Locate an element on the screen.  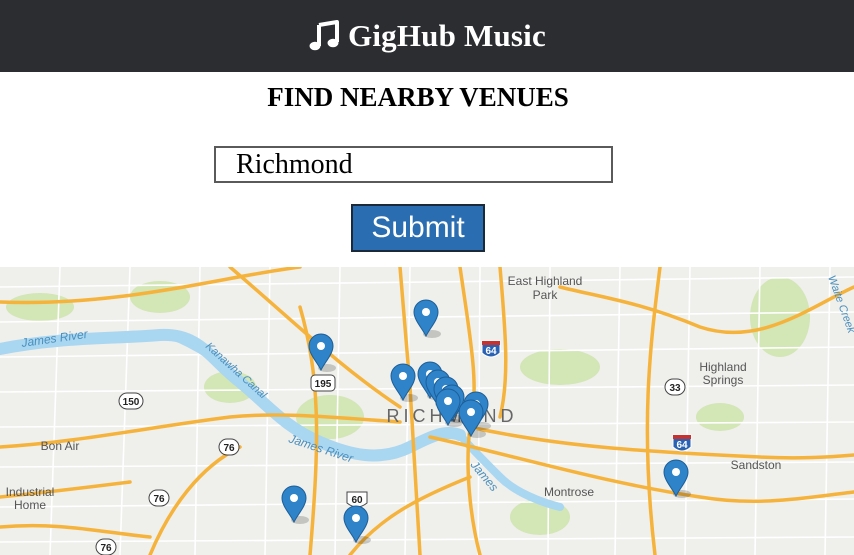
label-east-highland-park: East Highland is located at coordinates (545, 281).